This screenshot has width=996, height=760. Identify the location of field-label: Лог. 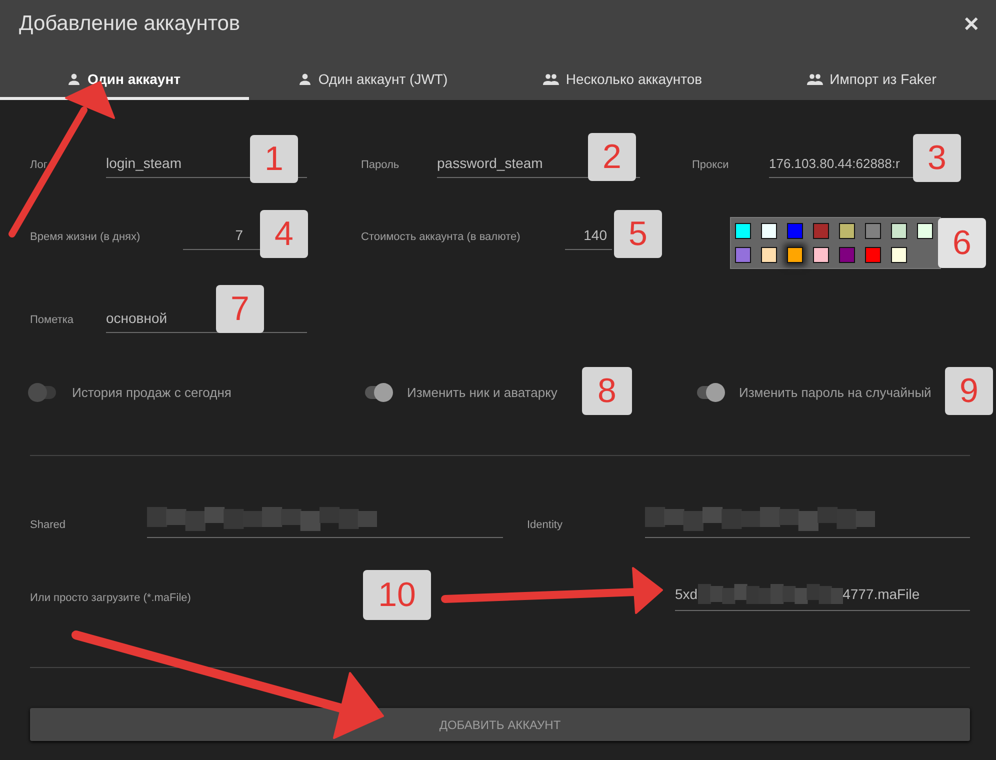
(39, 166).